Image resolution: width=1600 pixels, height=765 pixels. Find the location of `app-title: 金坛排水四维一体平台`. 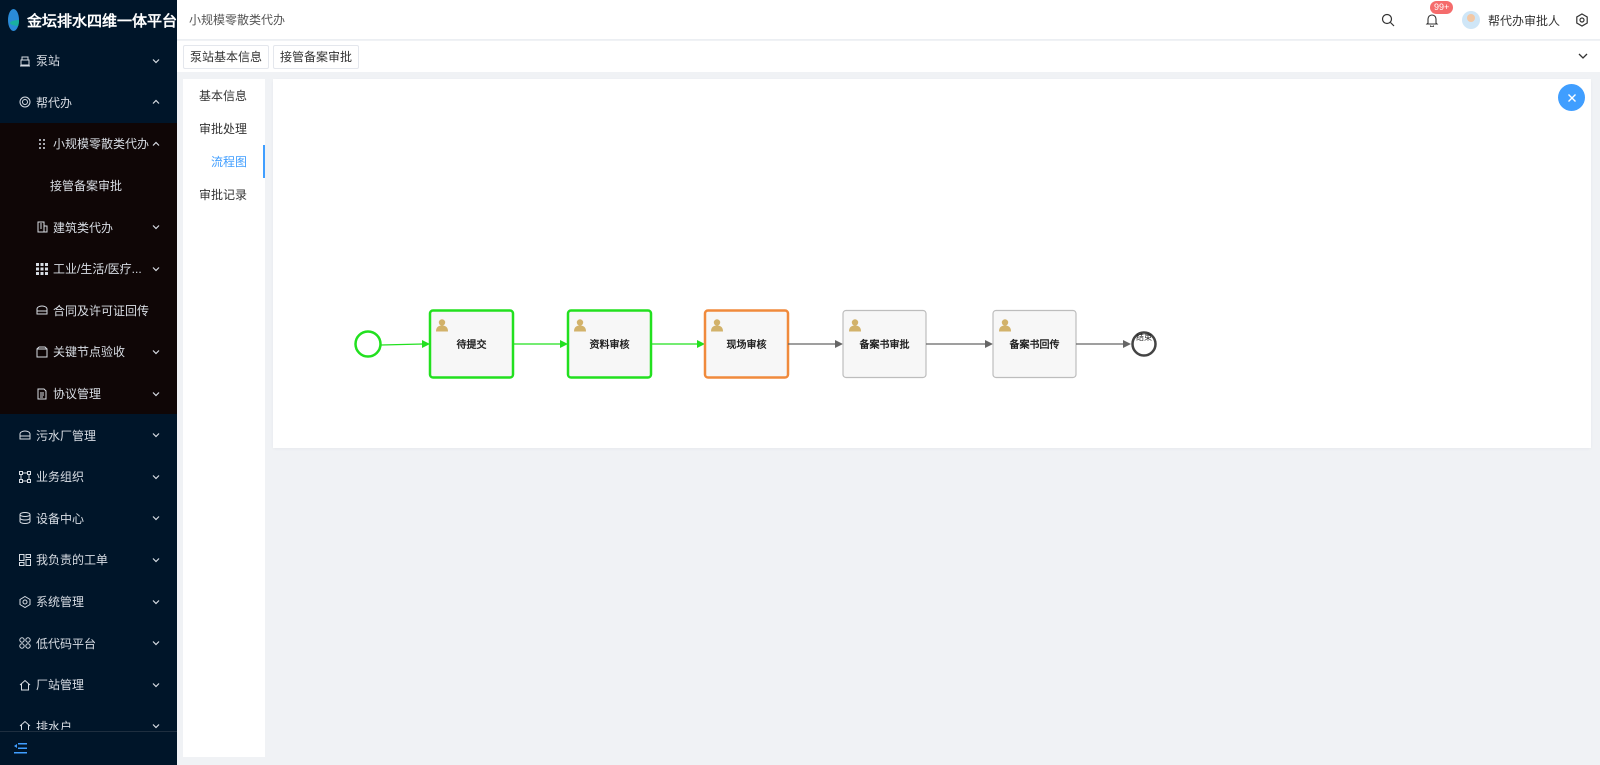

app-title: 金坛排水四维一体平台 is located at coordinates (101, 21).